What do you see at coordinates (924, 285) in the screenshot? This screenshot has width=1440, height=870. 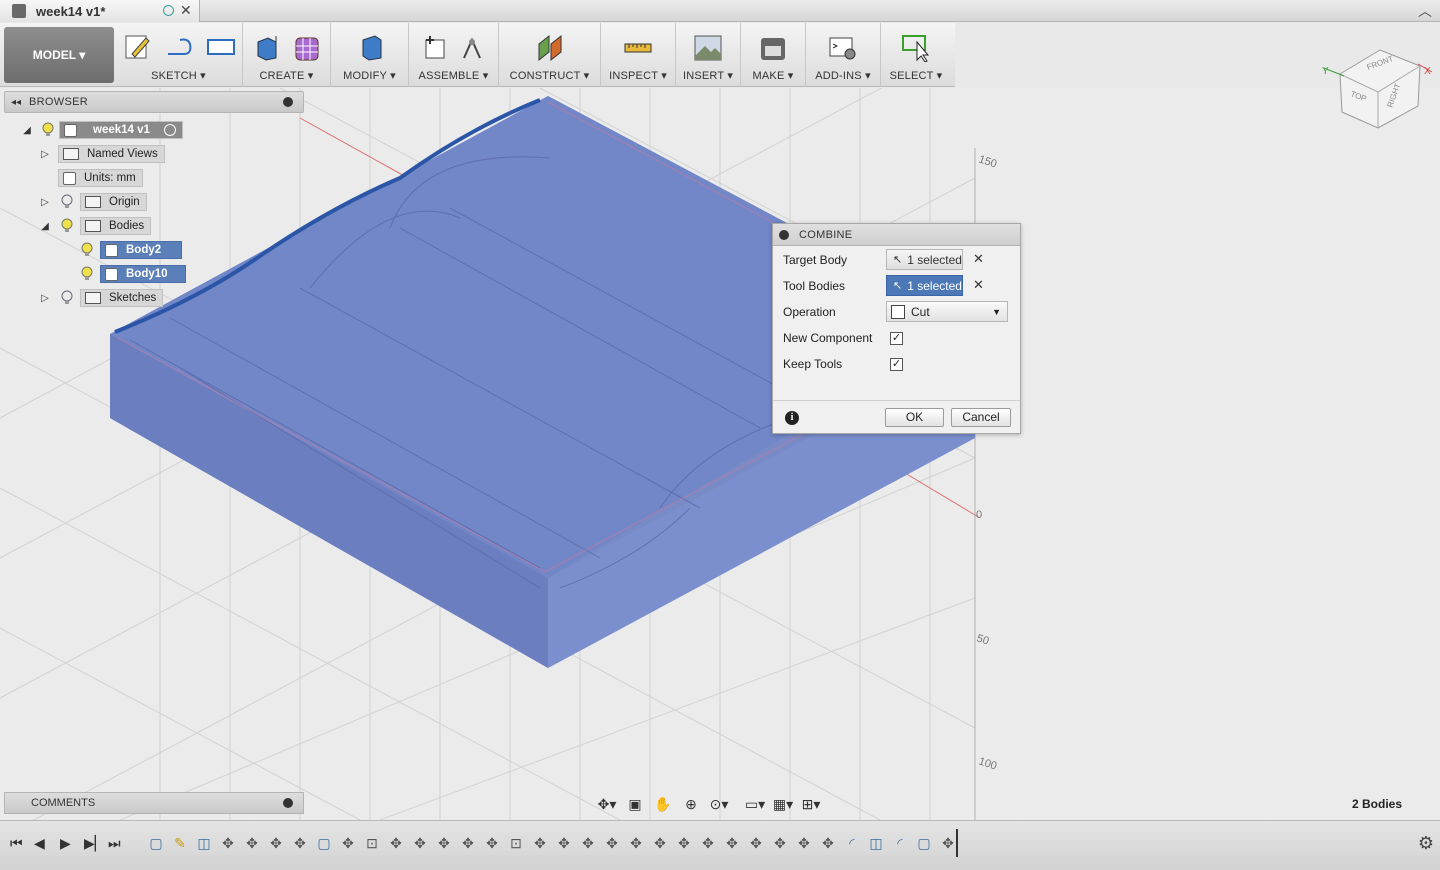 I see `tool-bodies-selector: ↖ 1 selected` at bounding box center [924, 285].